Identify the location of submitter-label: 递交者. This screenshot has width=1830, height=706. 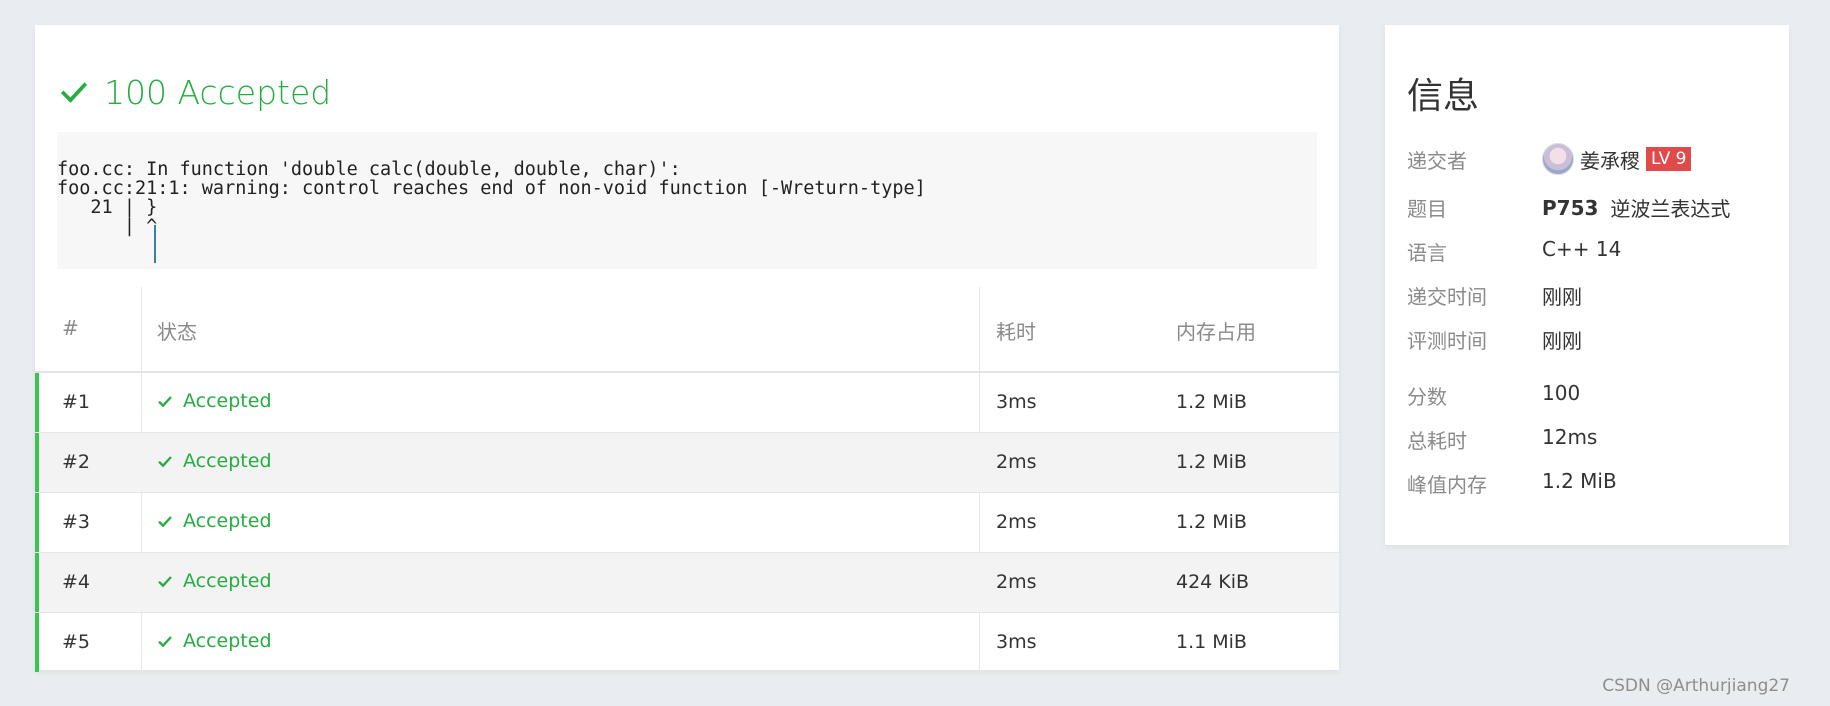
(1437, 161).